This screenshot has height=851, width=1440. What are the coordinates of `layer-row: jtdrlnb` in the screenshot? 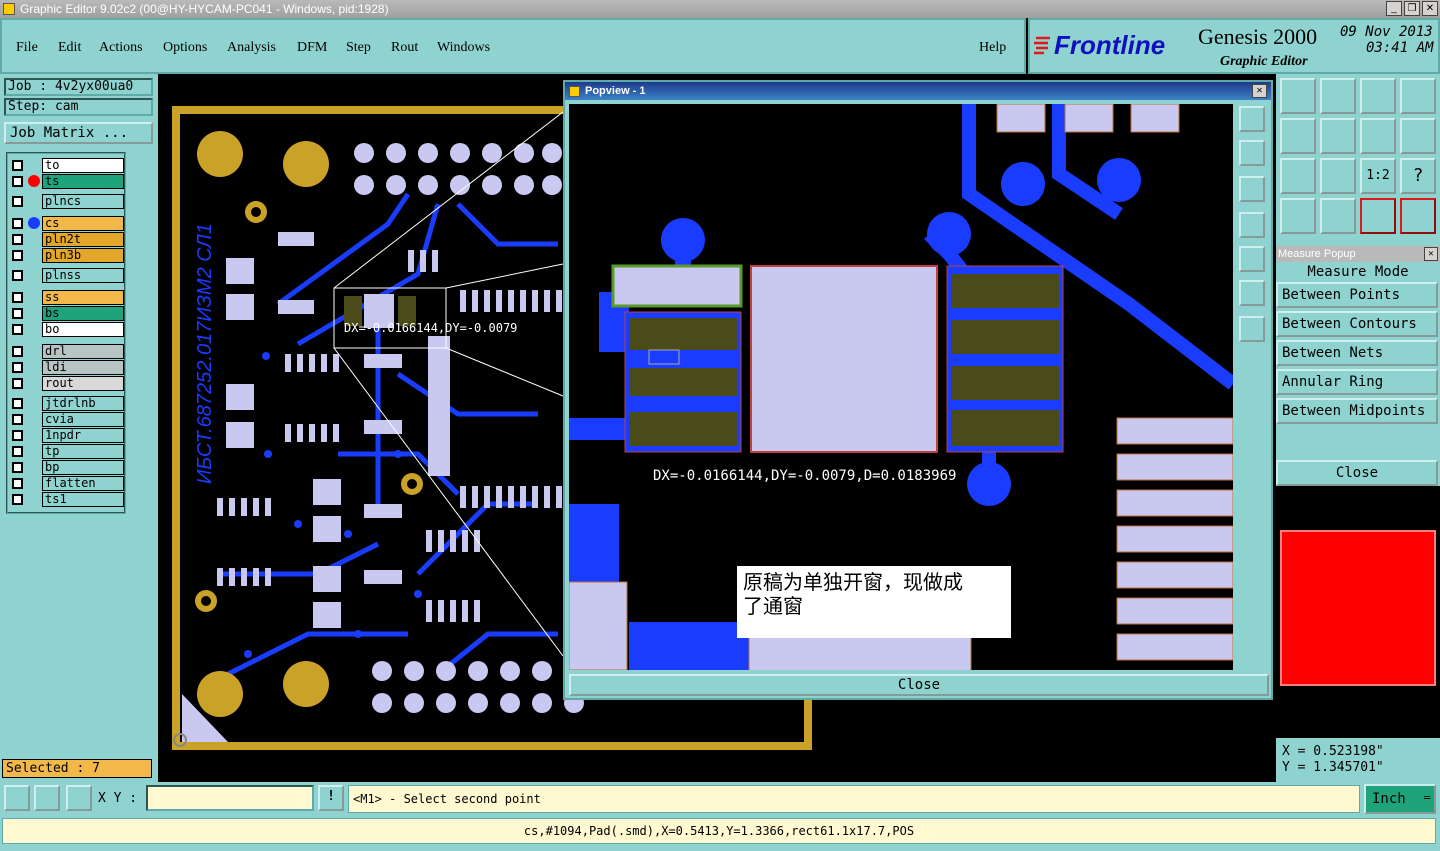 It's located at (67, 403).